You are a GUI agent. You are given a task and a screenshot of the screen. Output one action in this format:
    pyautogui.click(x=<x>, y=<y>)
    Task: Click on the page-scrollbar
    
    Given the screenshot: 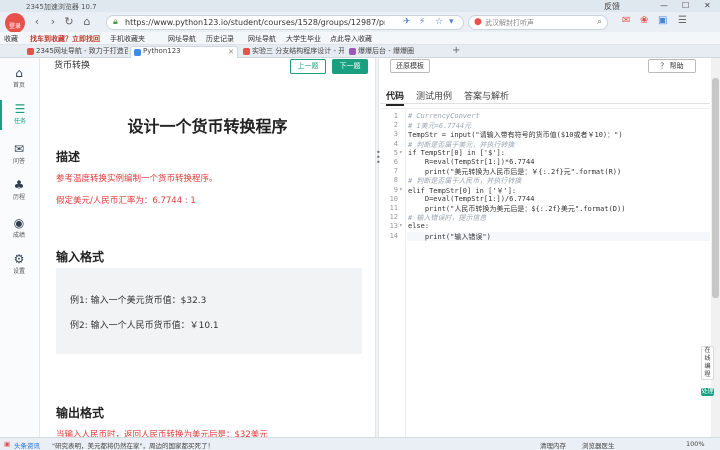 What is the action you would take?
    pyautogui.click(x=715, y=247)
    